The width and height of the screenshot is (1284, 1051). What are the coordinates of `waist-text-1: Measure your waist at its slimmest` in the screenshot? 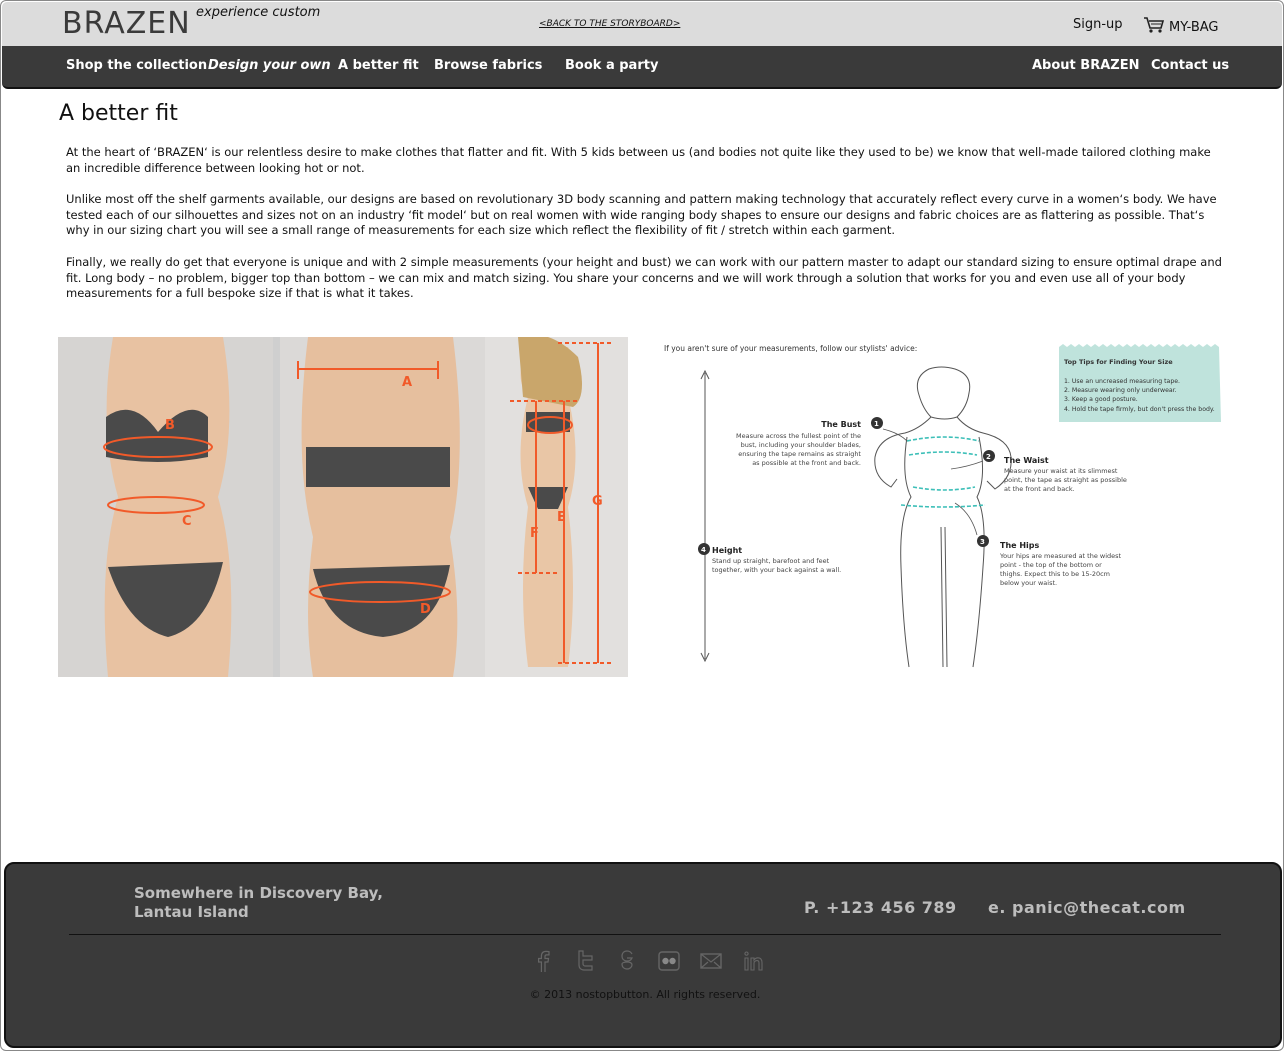 It's located at (1061, 471).